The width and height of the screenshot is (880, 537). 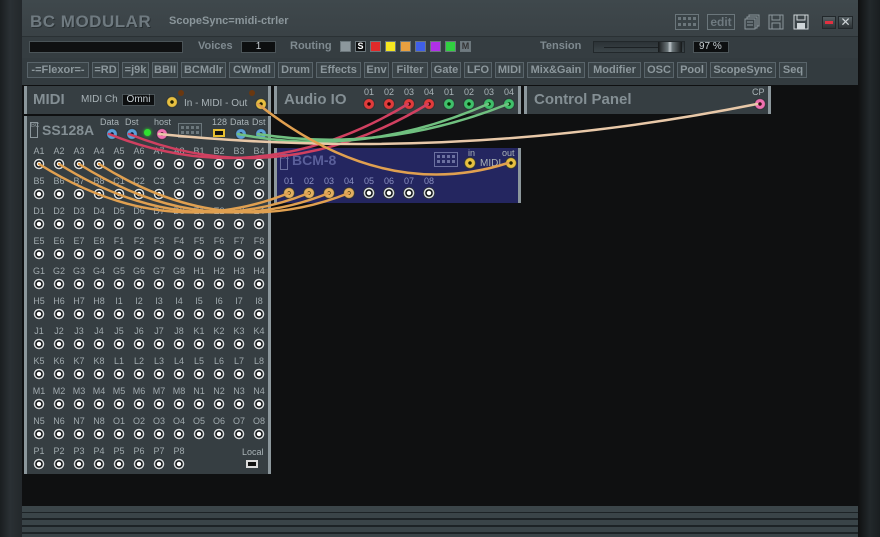 What do you see at coordinates (258, 47) in the screenshot?
I see `voices-field: 1` at bounding box center [258, 47].